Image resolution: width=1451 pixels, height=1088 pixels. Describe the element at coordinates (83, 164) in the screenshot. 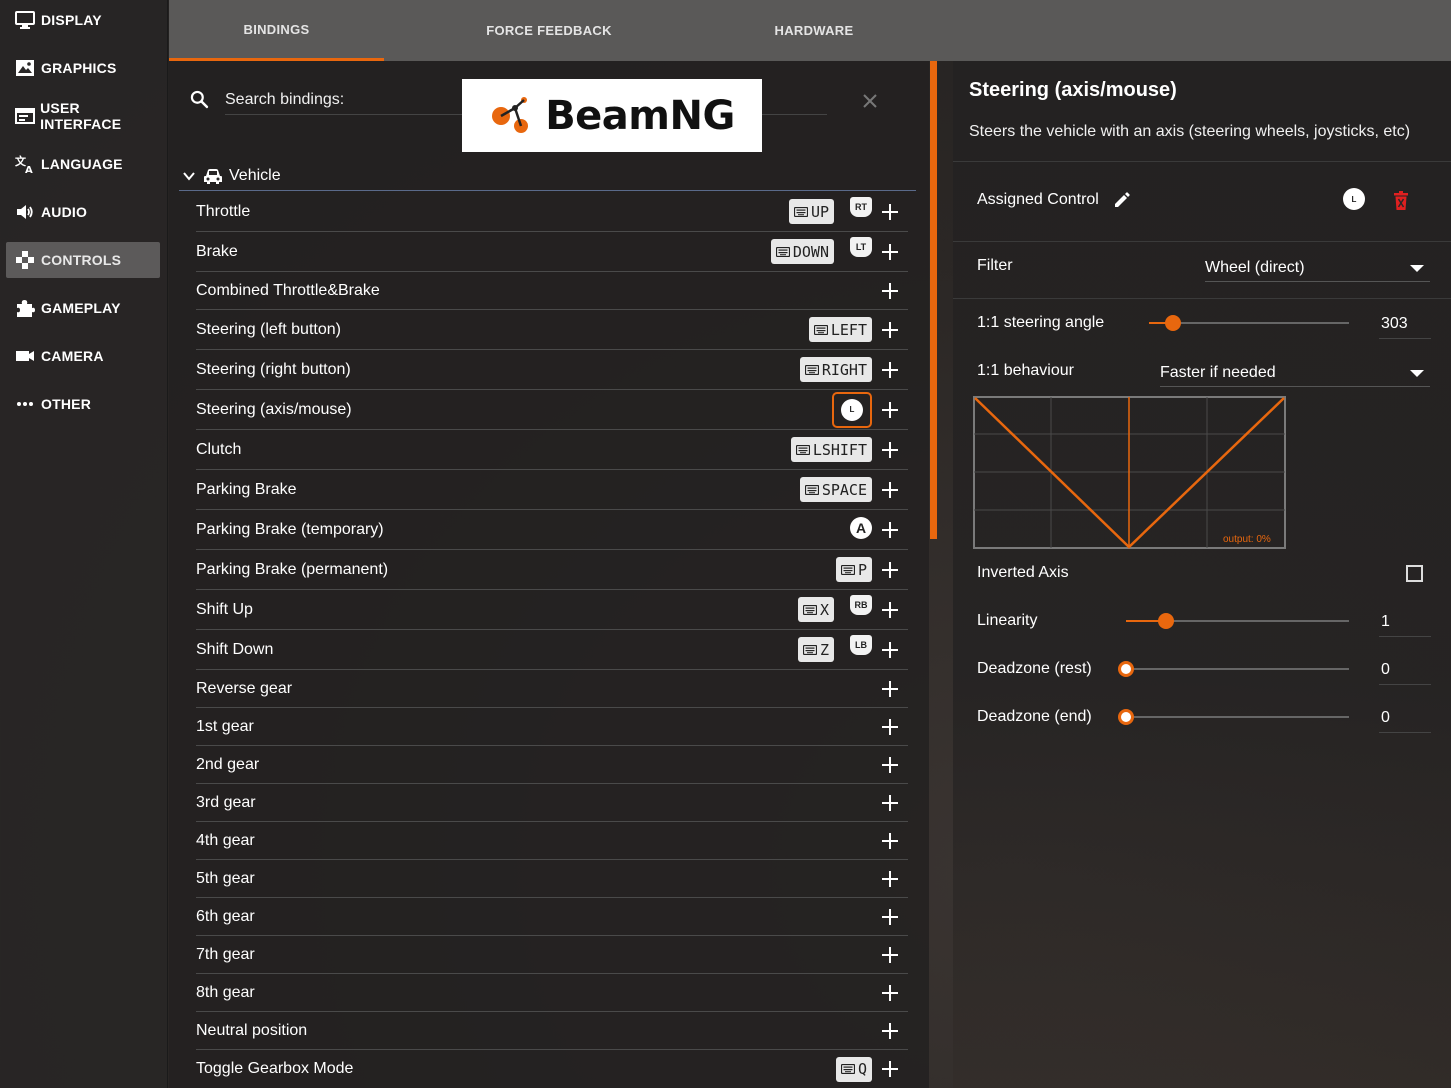

I see `sidebar-item-language: 文 A LANGUAGE` at that location.